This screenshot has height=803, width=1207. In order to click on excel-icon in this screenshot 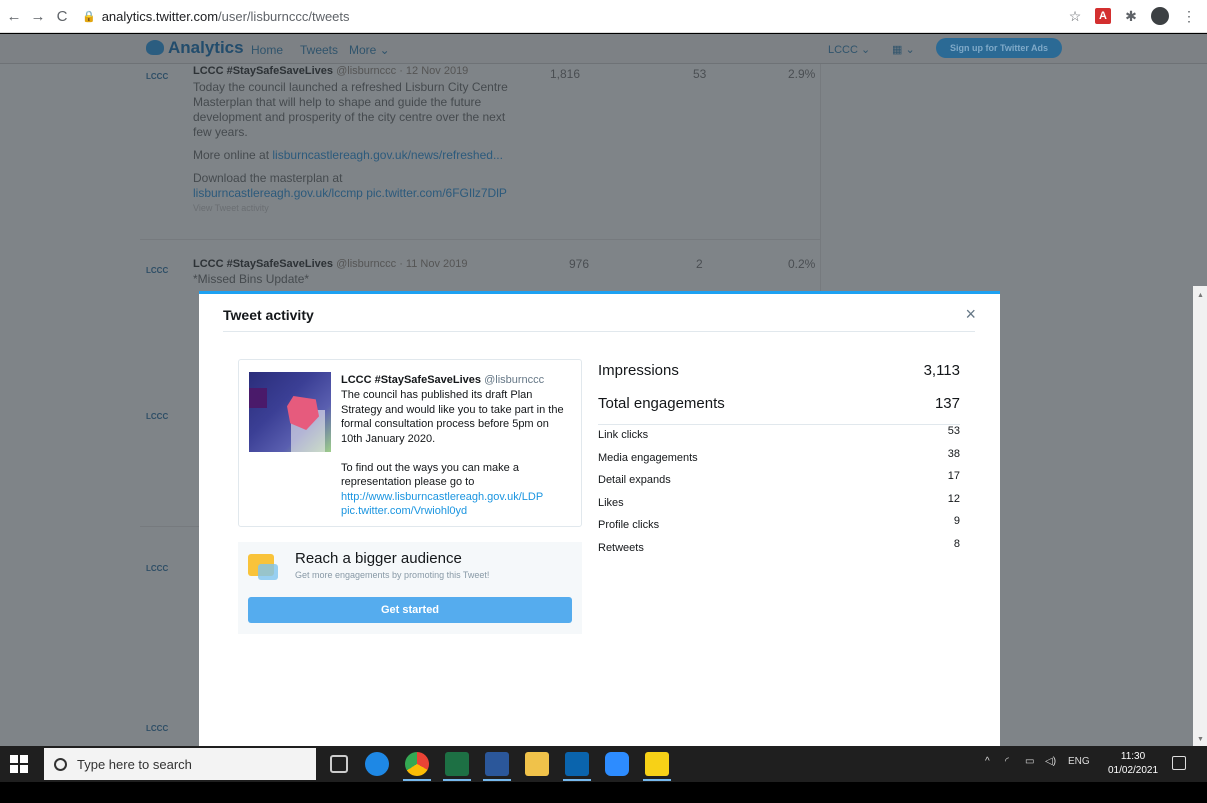, I will do `click(457, 764)`.